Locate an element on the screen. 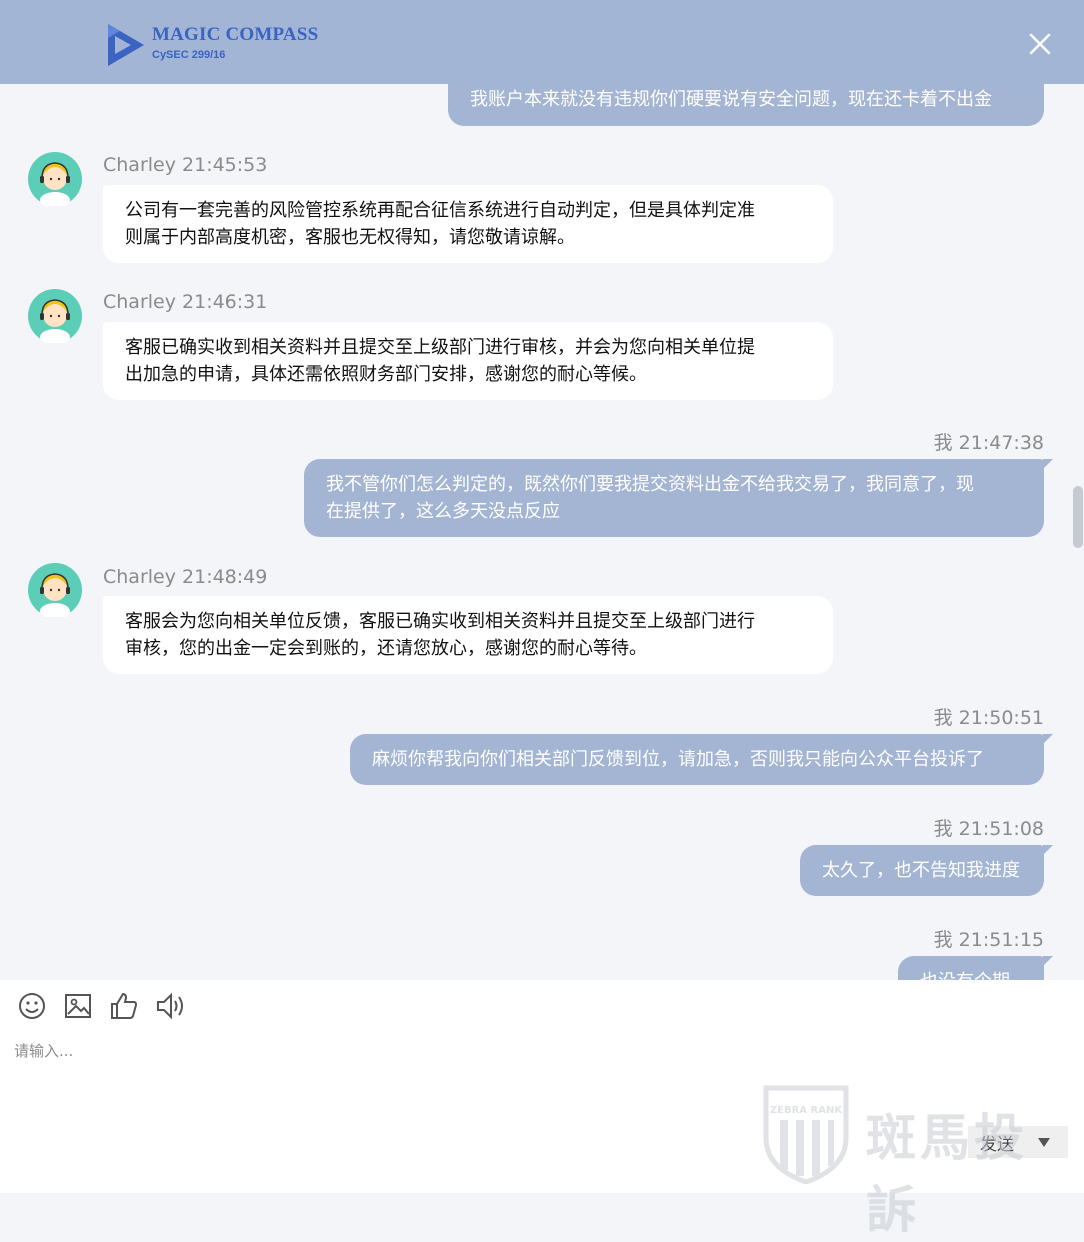 The image size is (1084, 1242). message-line: 客服已确实收到相关资料并且提交至上级部门进行审核，并会为您向相关单位提 is located at coordinates (440, 347).